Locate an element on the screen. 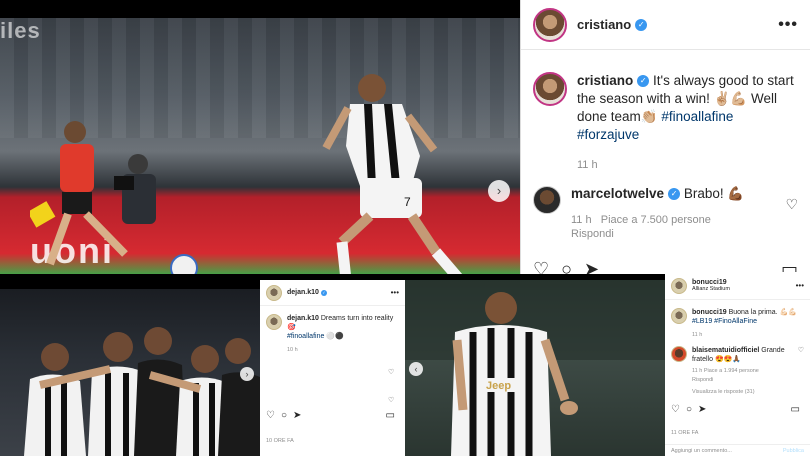 The width and height of the screenshot is (810, 456). player-figure: Jeep is located at coordinates (535, 368).